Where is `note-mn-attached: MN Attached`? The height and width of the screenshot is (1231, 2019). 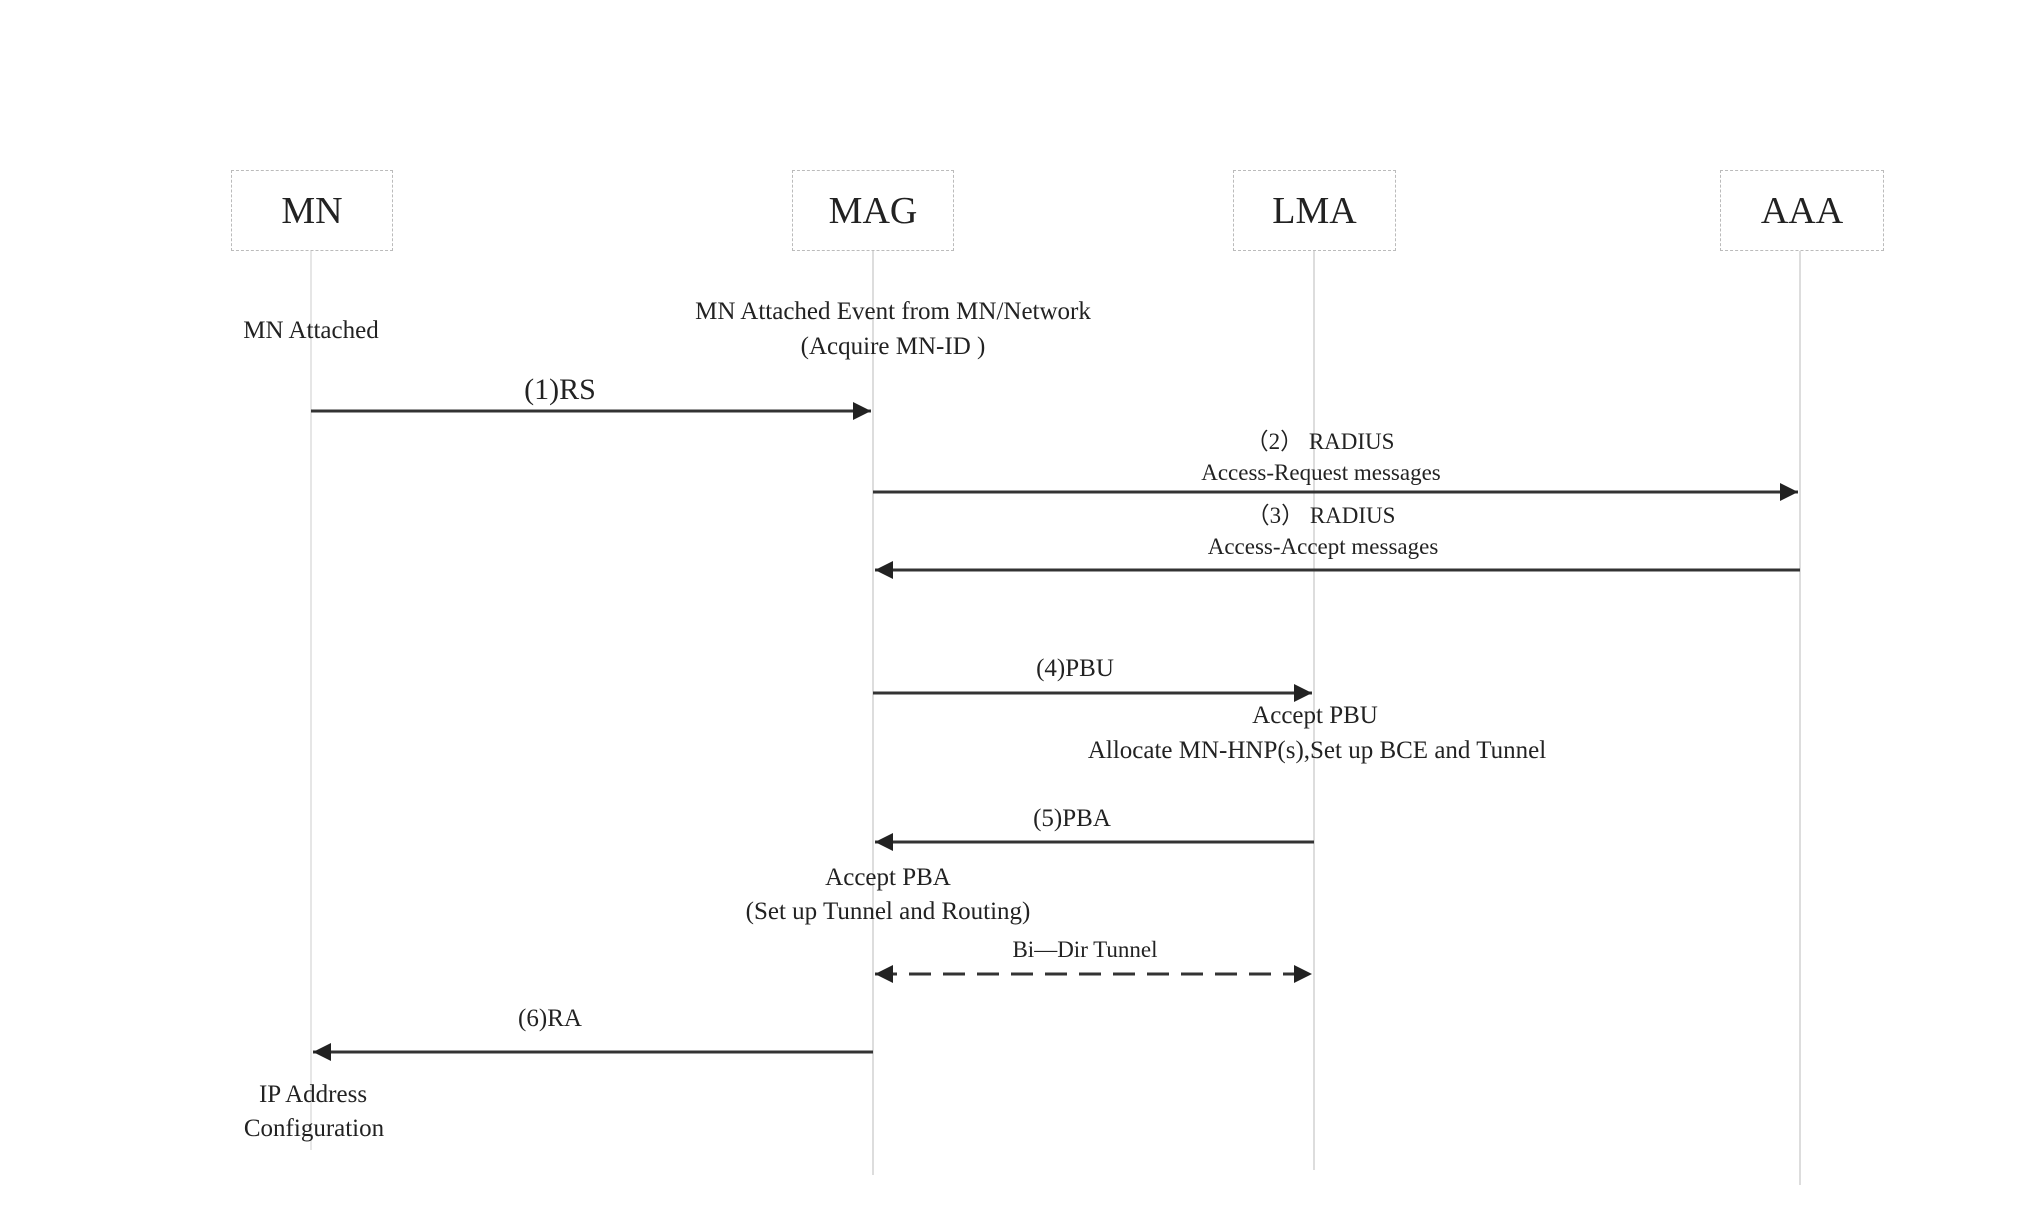
note-mn-attached: MN Attached is located at coordinates (311, 330).